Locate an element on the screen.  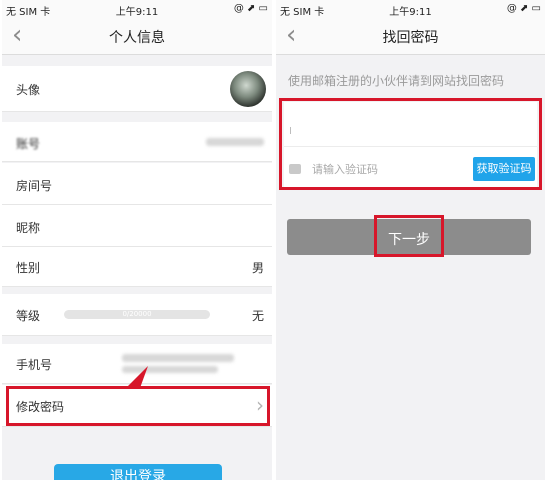
gender-label: 性别 is located at coordinates (28, 268).